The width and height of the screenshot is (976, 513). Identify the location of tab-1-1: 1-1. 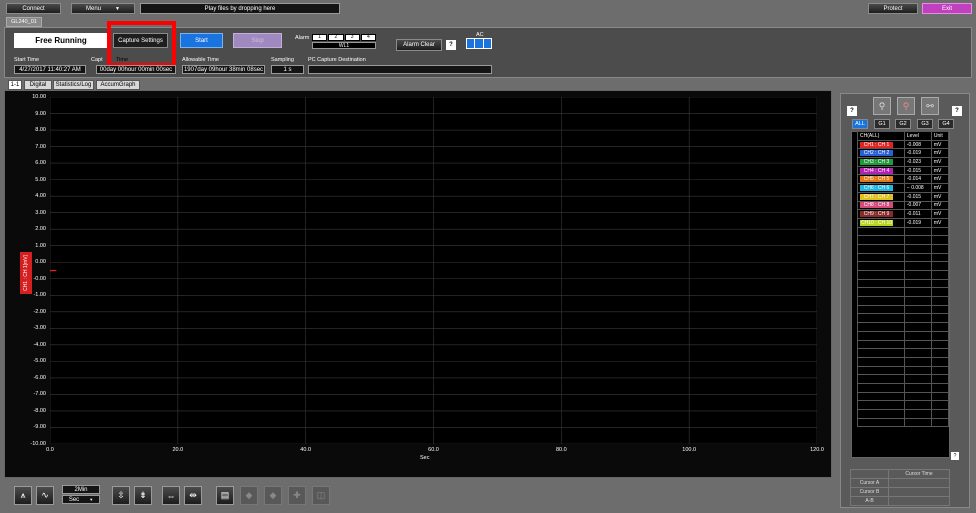
(15, 85).